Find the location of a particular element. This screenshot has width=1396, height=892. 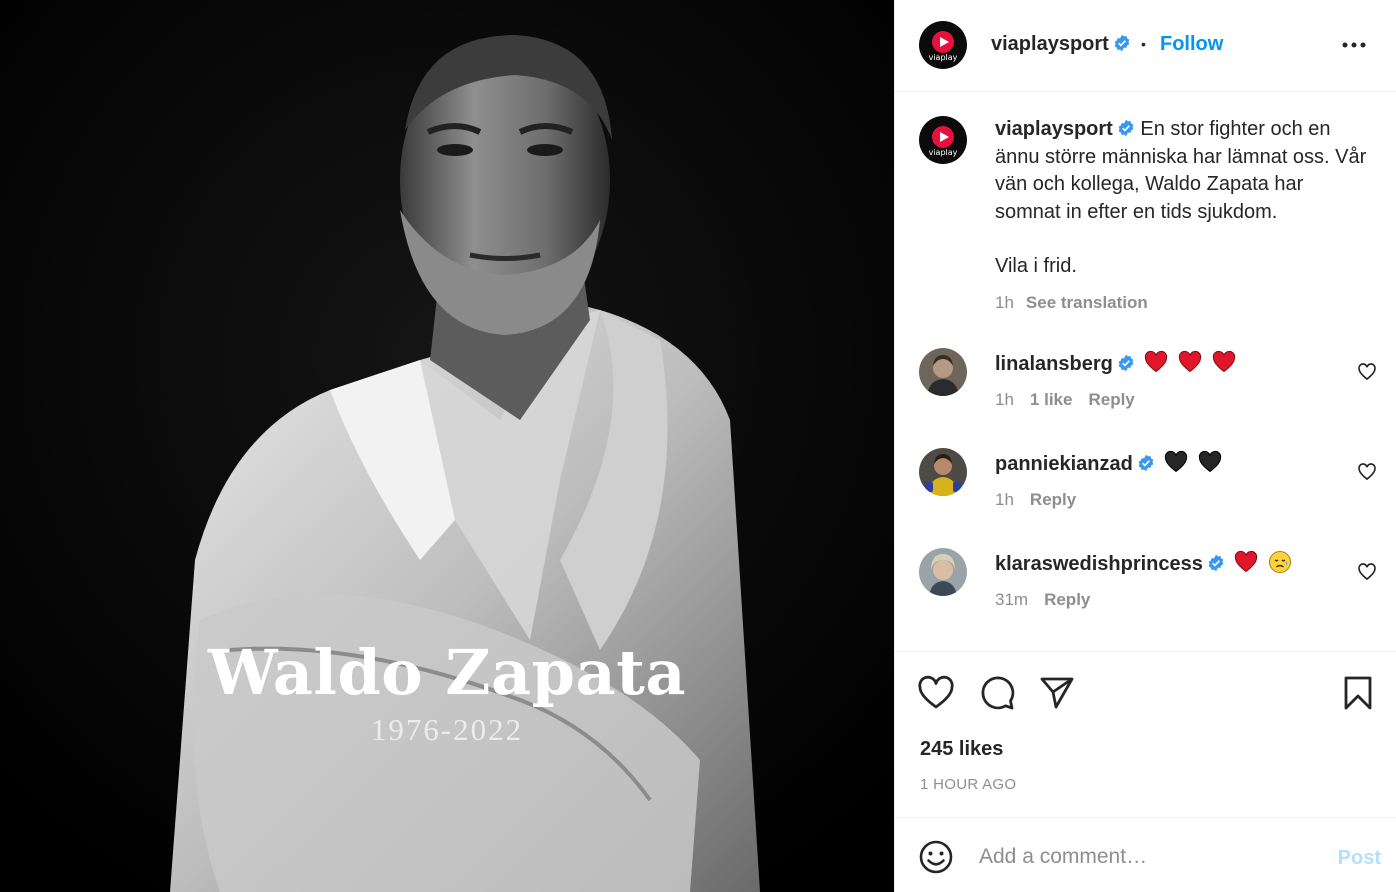

comment-body: klaraswedishprincess is located at coordinates (1143, 563).